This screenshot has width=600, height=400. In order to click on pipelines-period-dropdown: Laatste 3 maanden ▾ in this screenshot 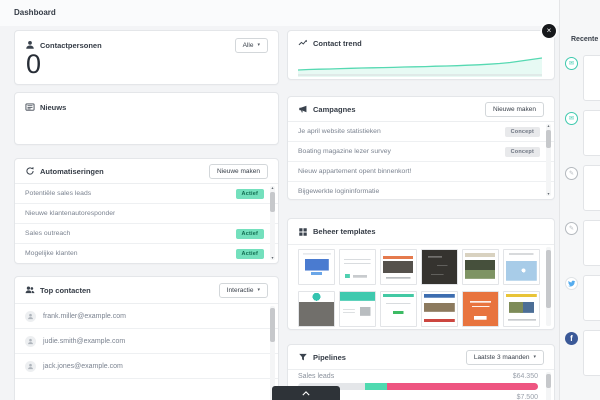, I will do `click(504, 357)`.